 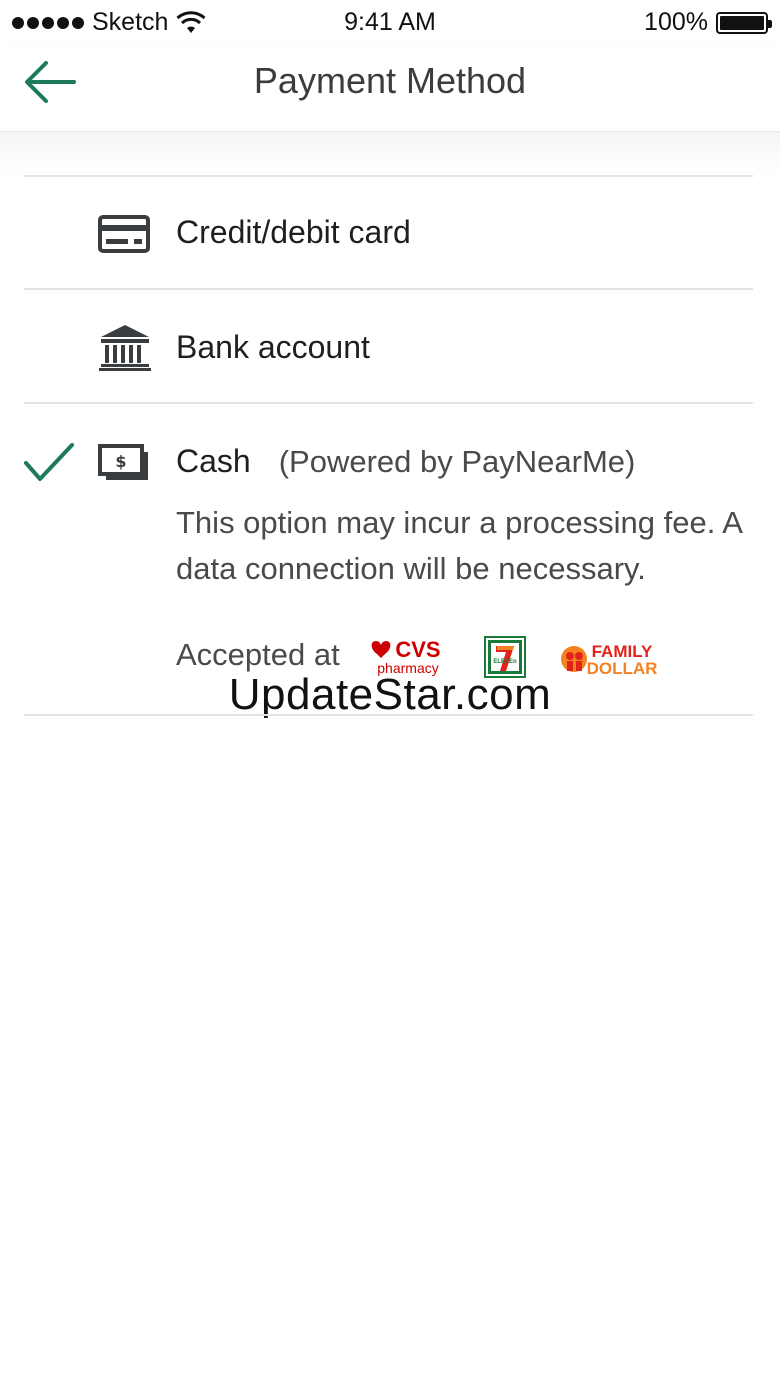 What do you see at coordinates (390, 23) in the screenshot?
I see `status-bar: Sketch 9:41 AM 100%` at bounding box center [390, 23].